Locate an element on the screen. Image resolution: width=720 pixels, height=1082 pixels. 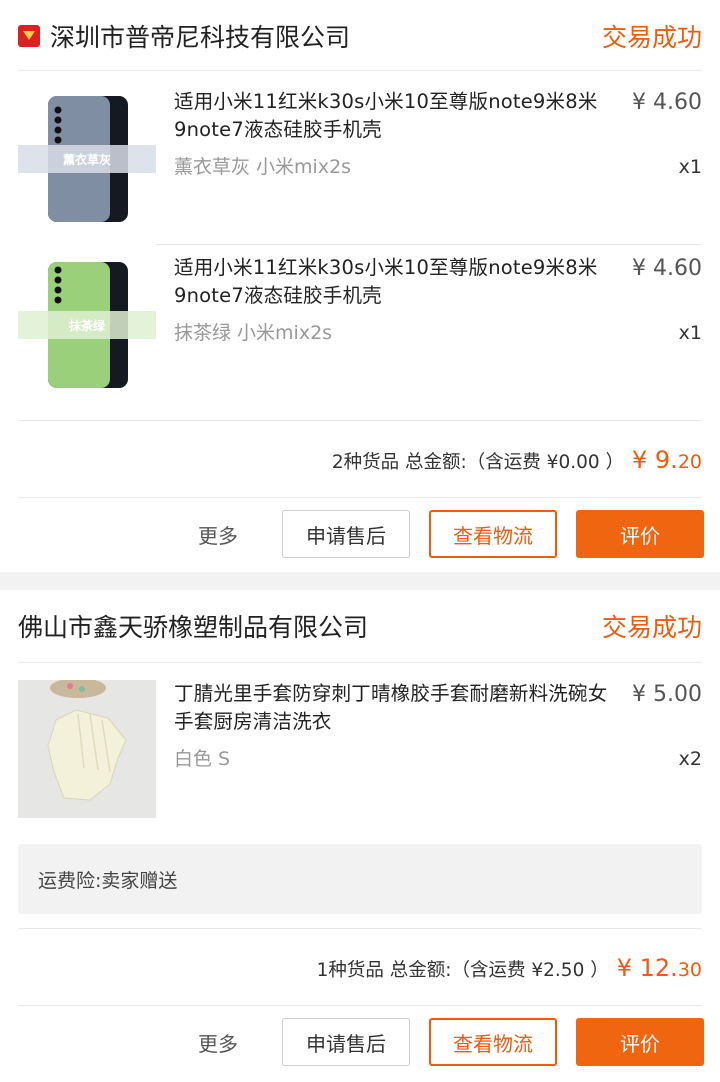
item-price: ¥ 5.00 is located at coordinates (667, 694).